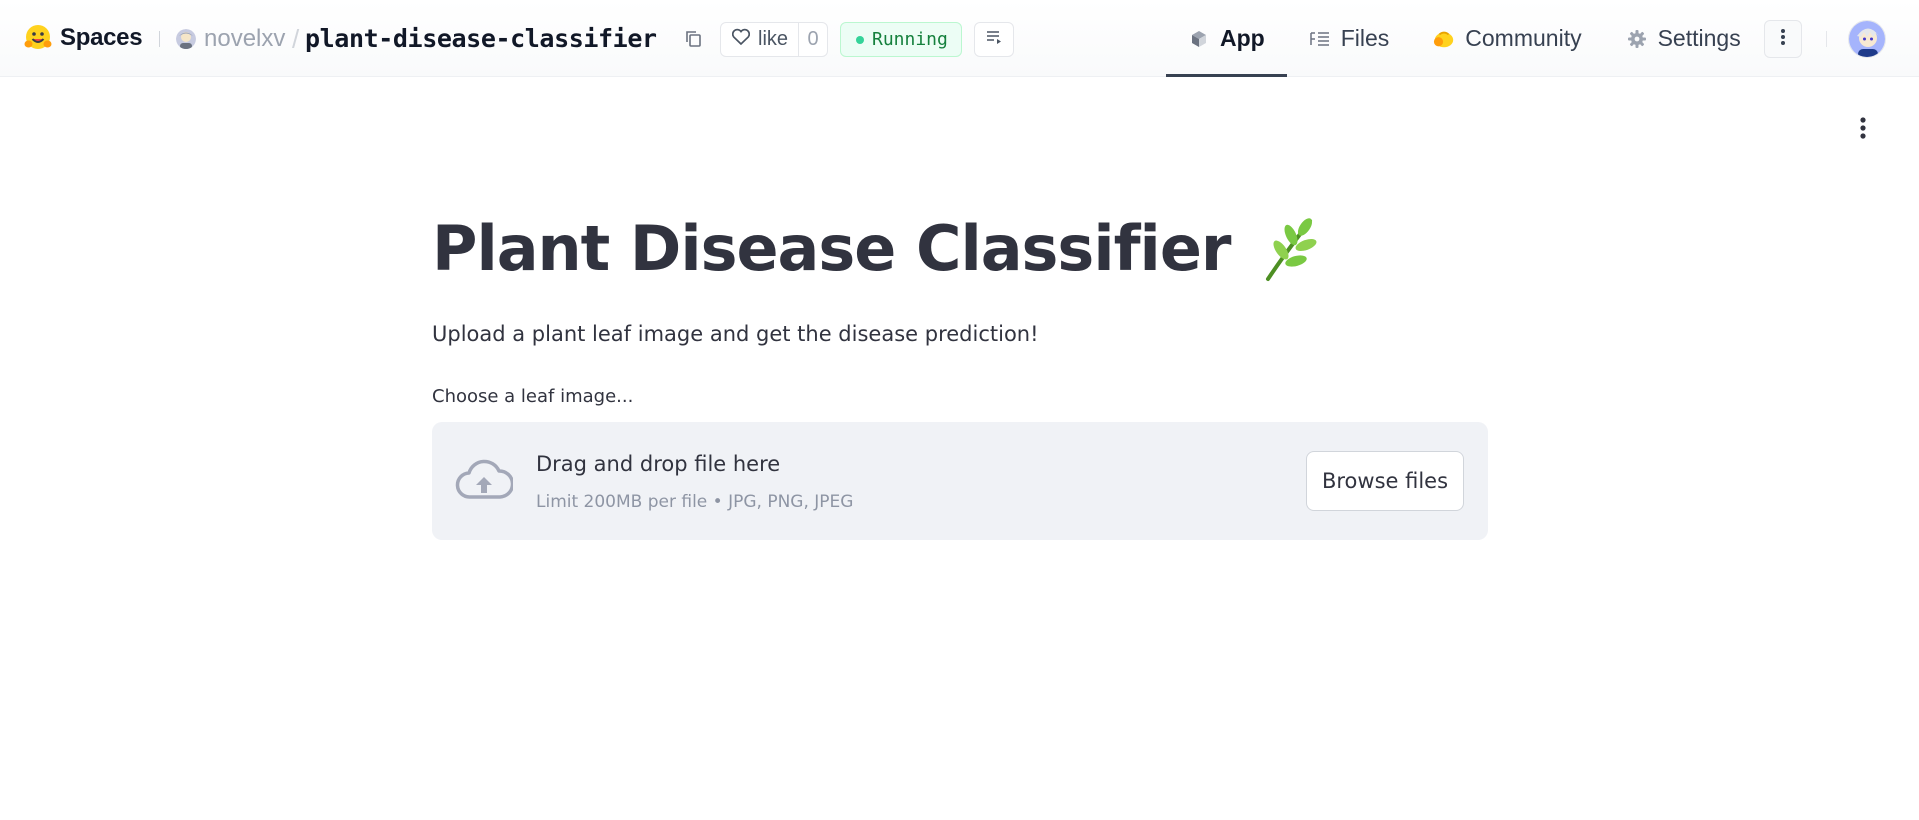  I want to click on user-avatar, so click(1867, 39).